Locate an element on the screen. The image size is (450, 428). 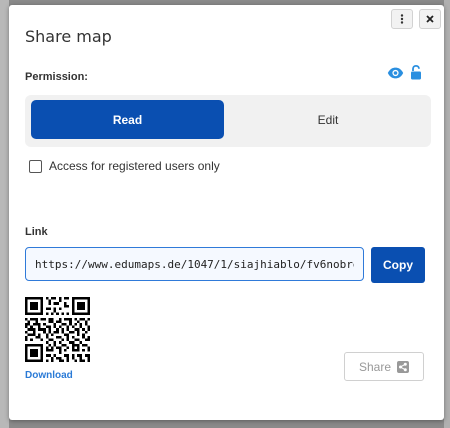
share-icon is located at coordinates (403, 366).